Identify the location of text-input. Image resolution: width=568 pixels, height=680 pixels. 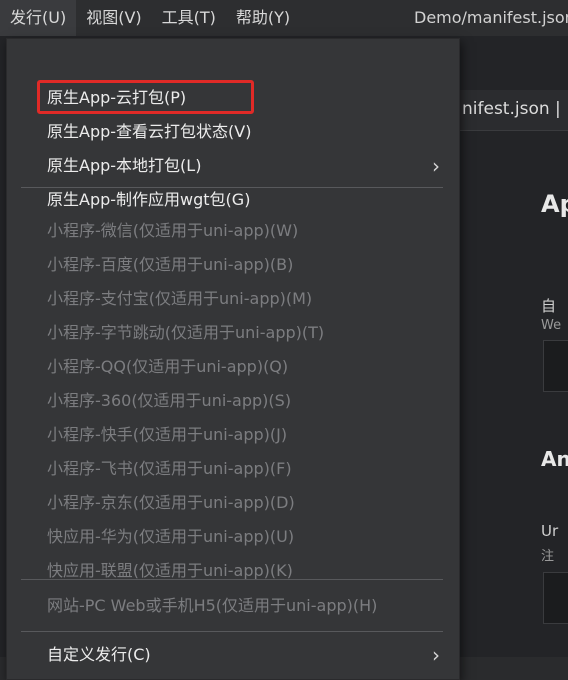
(555, 366).